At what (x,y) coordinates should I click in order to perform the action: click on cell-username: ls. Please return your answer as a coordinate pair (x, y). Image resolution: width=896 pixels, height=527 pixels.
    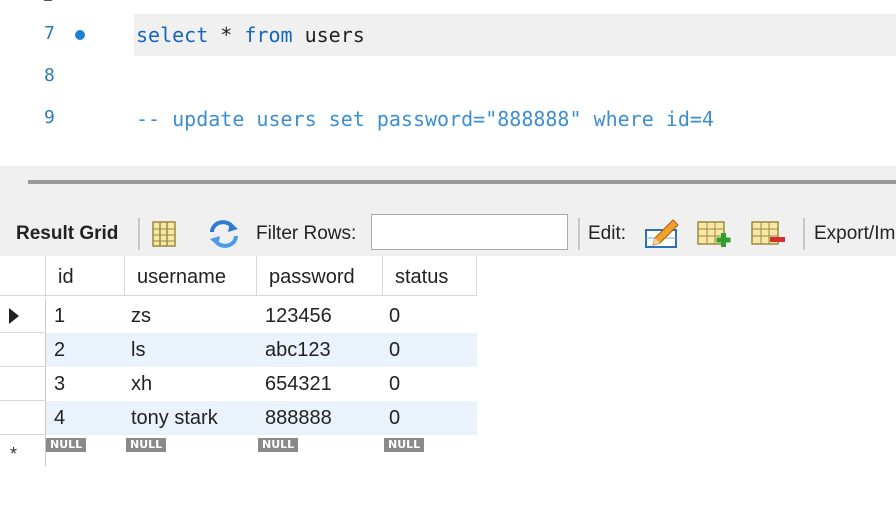
    Looking at the image, I should click on (190, 350).